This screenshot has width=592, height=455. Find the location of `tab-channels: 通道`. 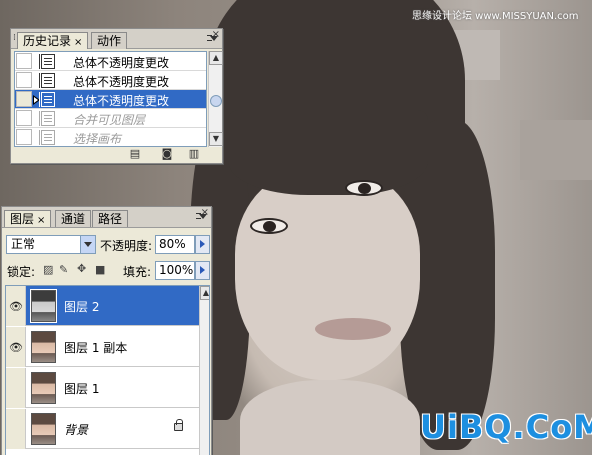

tab-channels: 通道 is located at coordinates (73, 218).